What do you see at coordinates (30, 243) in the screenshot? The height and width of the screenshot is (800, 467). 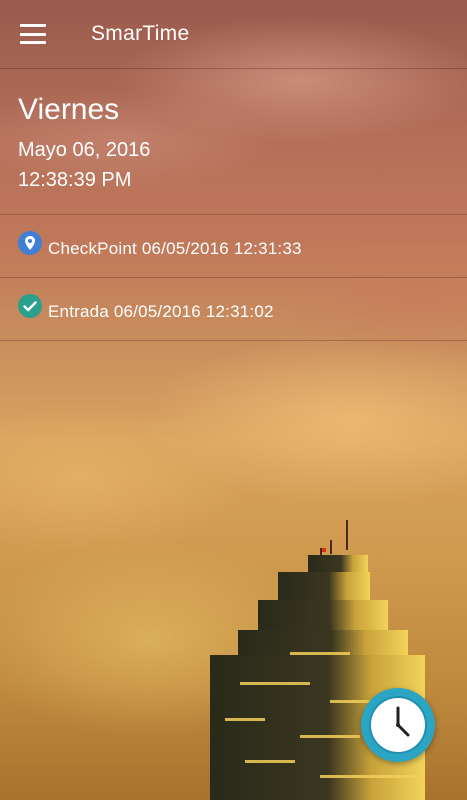 I see `location-pin-icon` at bounding box center [30, 243].